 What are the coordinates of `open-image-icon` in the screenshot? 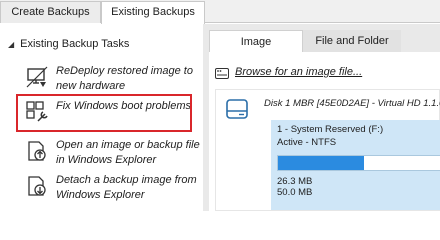 It's located at (37, 151).